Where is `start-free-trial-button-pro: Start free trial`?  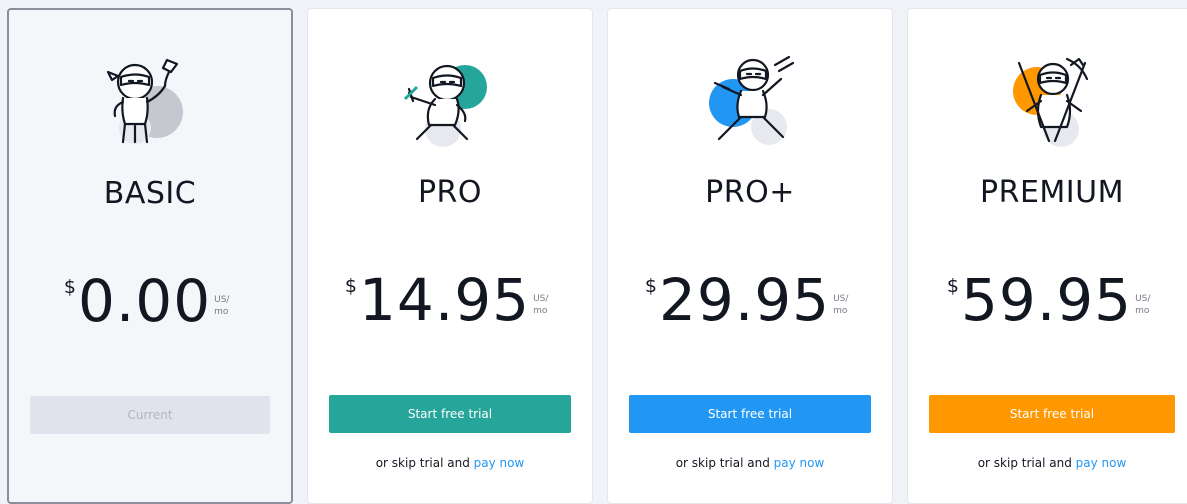
start-free-trial-button-pro: Start free trial is located at coordinates (450, 414).